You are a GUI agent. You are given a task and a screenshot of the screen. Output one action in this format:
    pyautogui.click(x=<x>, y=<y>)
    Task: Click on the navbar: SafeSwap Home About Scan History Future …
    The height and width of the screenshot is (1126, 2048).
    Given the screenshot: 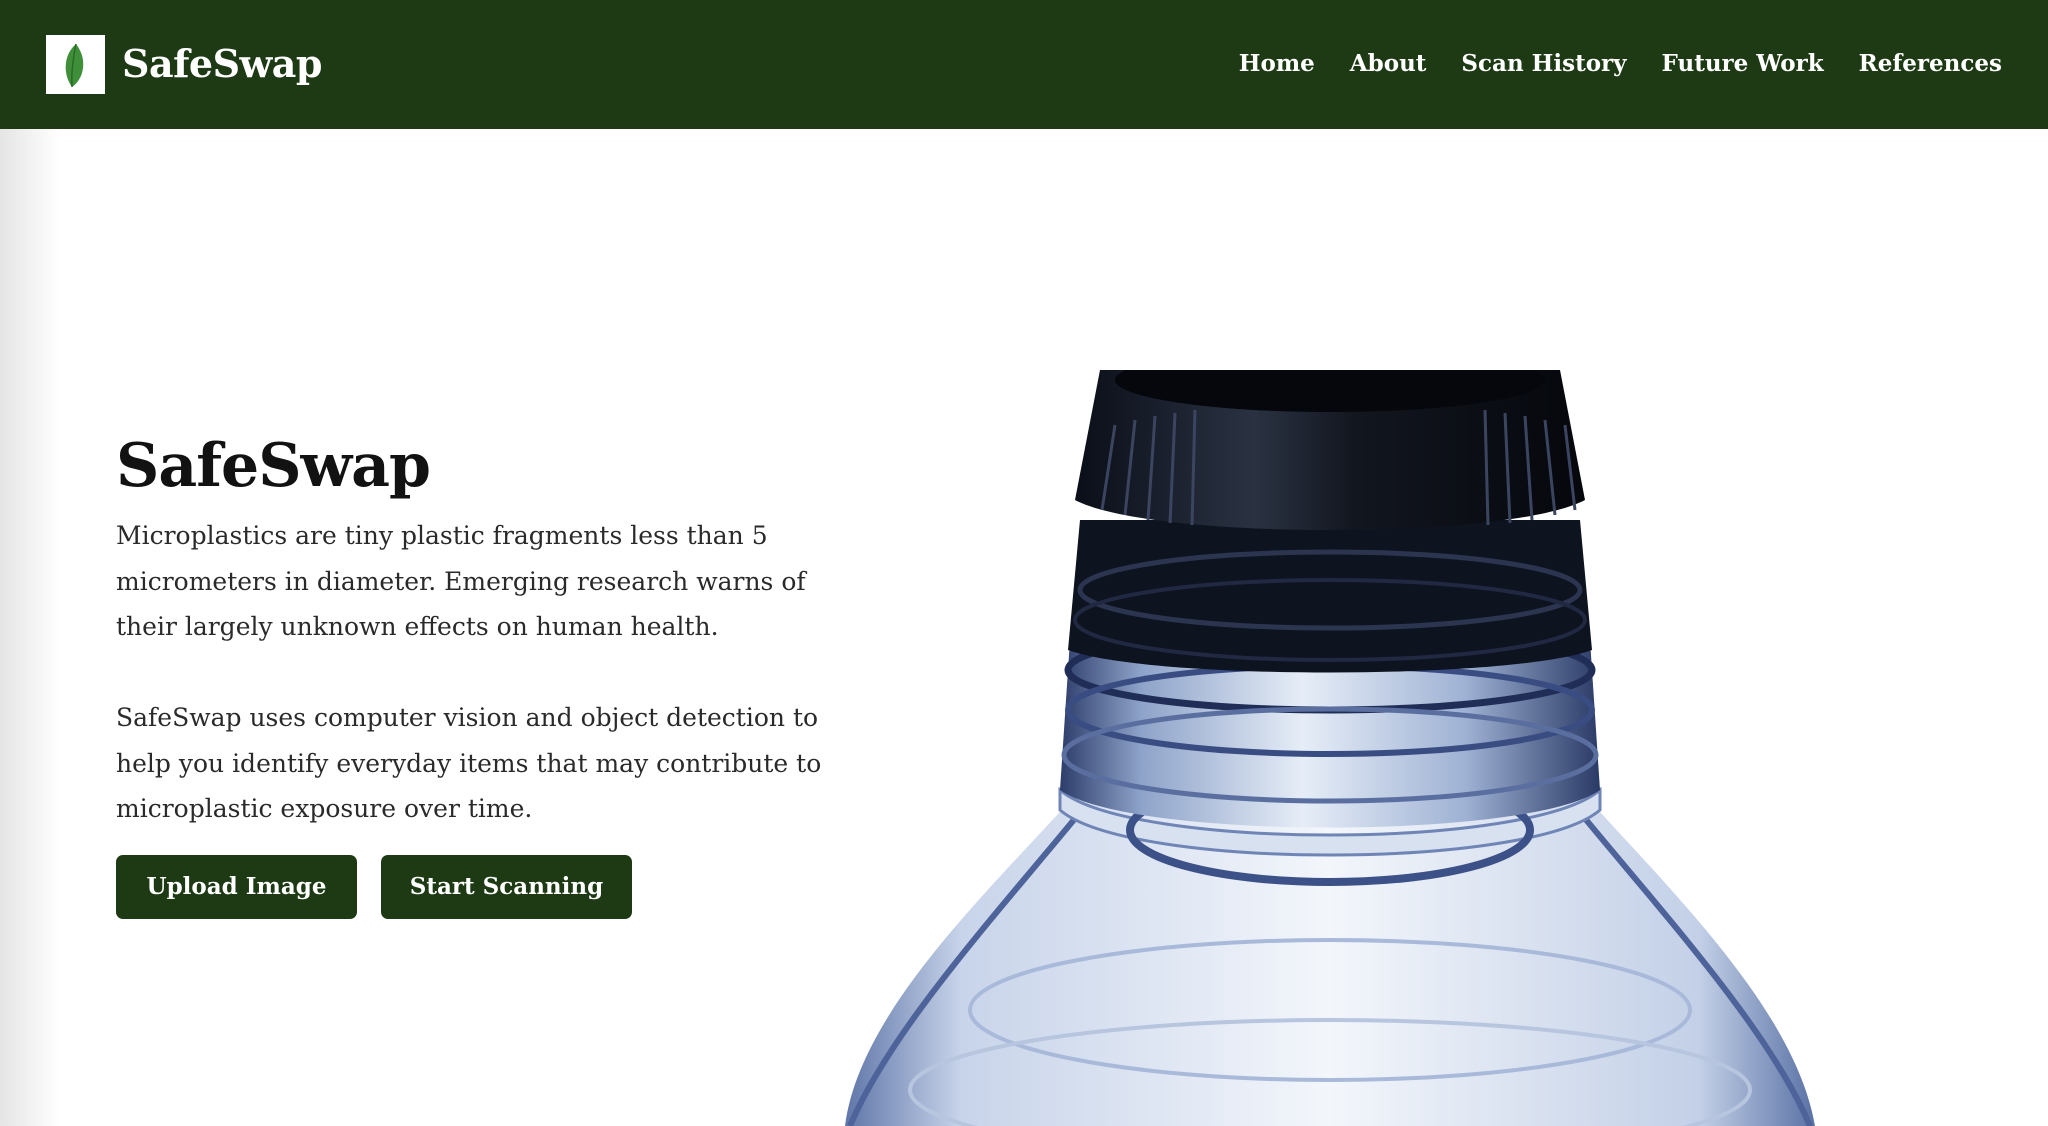 What is the action you would take?
    pyautogui.click(x=1024, y=64)
    